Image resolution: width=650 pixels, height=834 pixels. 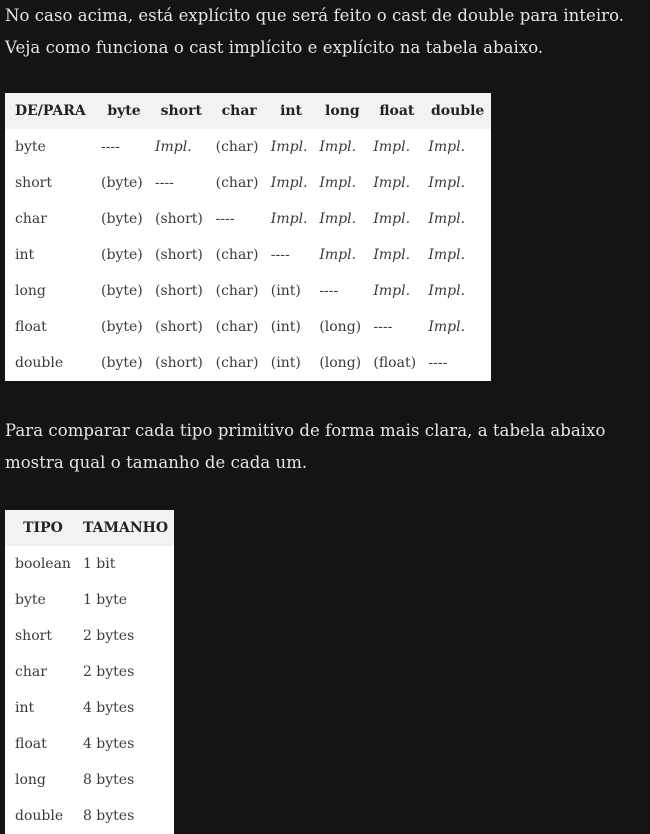 What do you see at coordinates (30, 291) in the screenshot?
I see `cast-cell-type: long` at bounding box center [30, 291].